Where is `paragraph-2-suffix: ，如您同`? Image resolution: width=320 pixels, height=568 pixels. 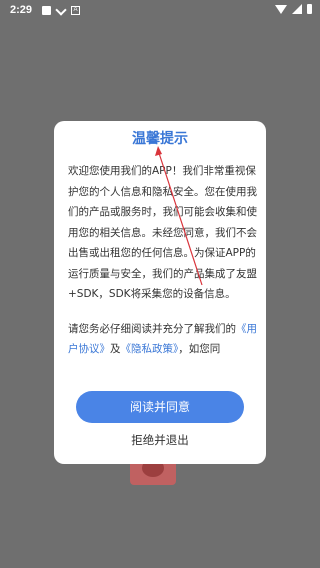 paragraph-2-suffix: ，如您同 is located at coordinates (199, 349).